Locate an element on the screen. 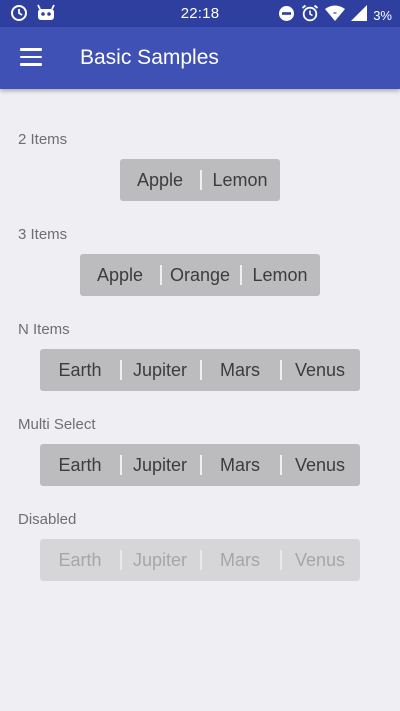  alarm-icon is located at coordinates (310, 15).